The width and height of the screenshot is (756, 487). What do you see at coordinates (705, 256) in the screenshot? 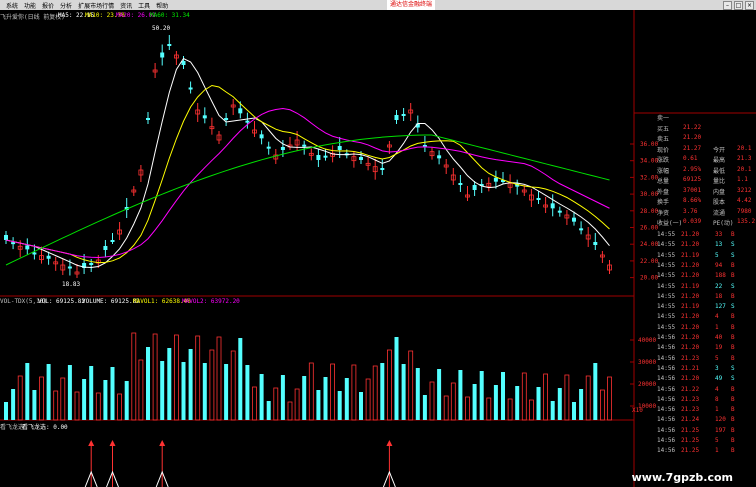
I see `tick-row: 14:55 21.19 5 S` at bounding box center [705, 256].